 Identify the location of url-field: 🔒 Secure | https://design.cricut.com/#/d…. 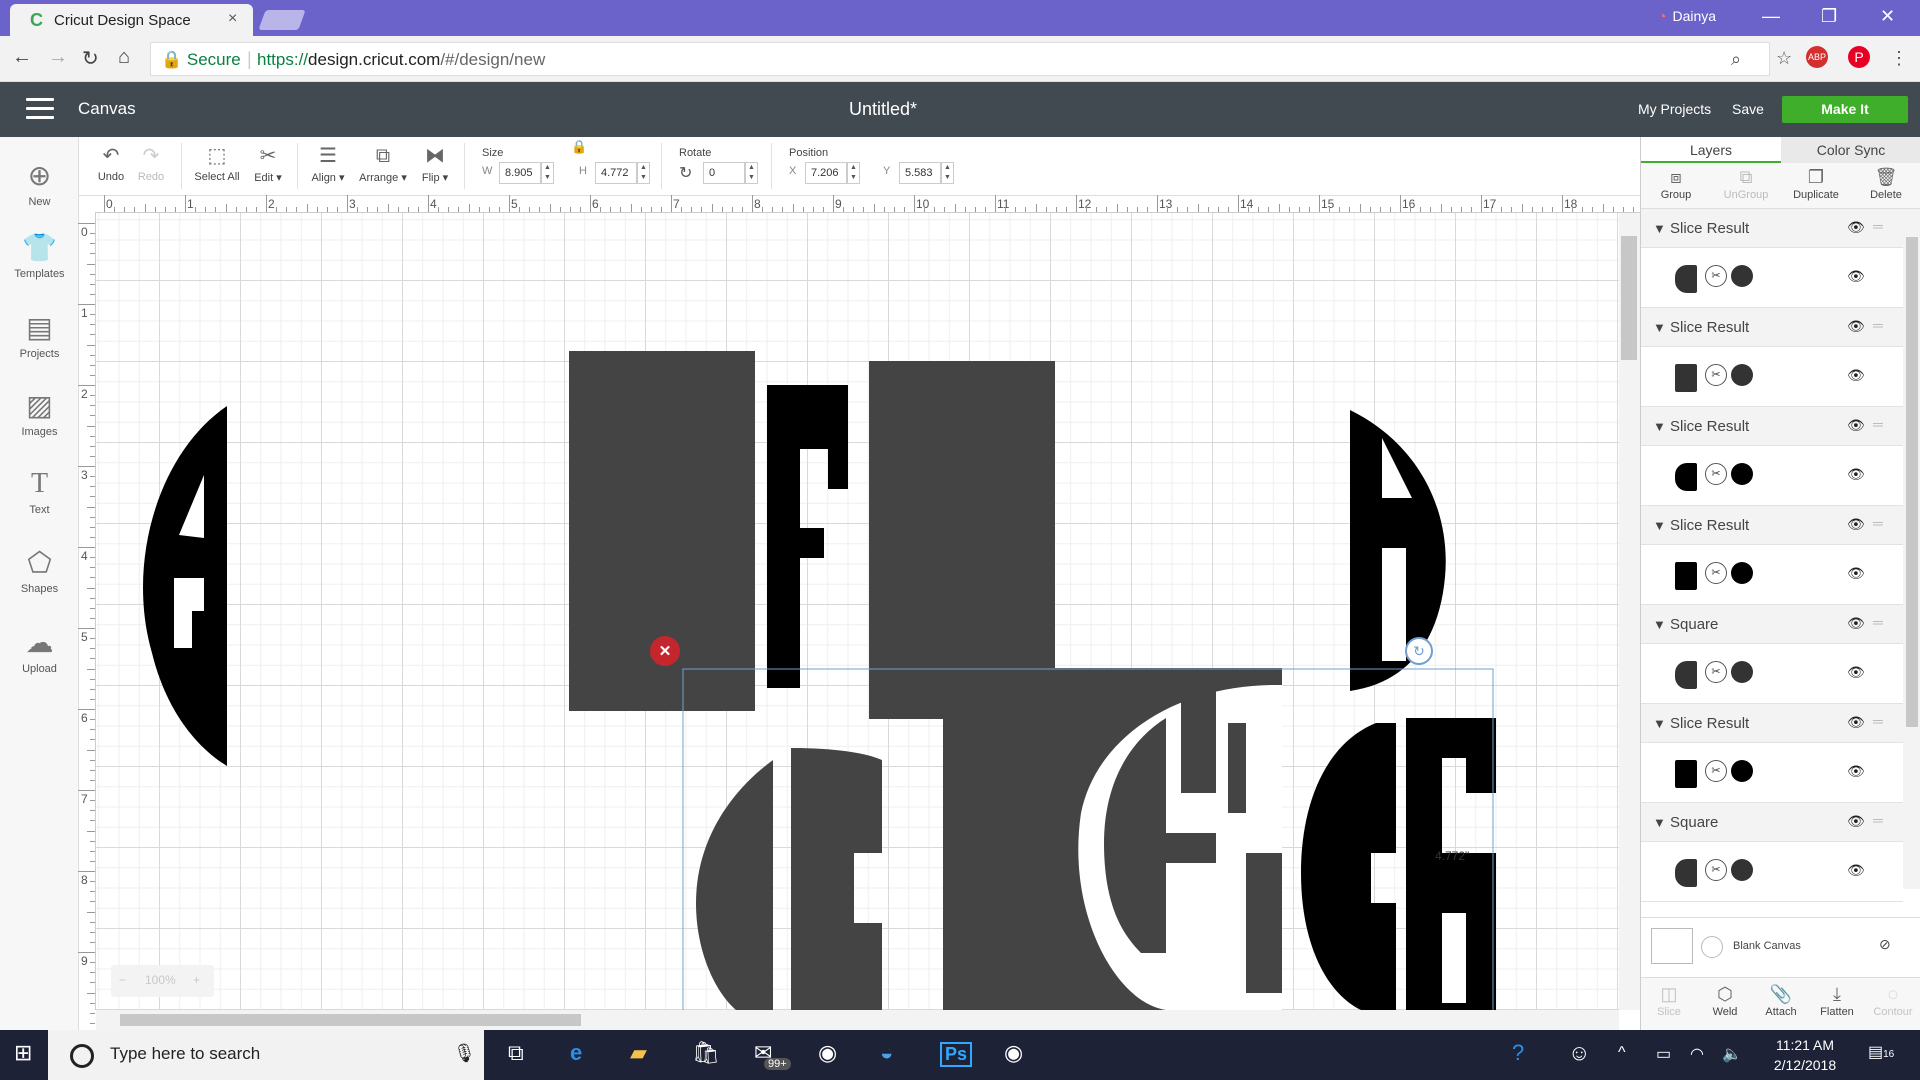
(960, 59).